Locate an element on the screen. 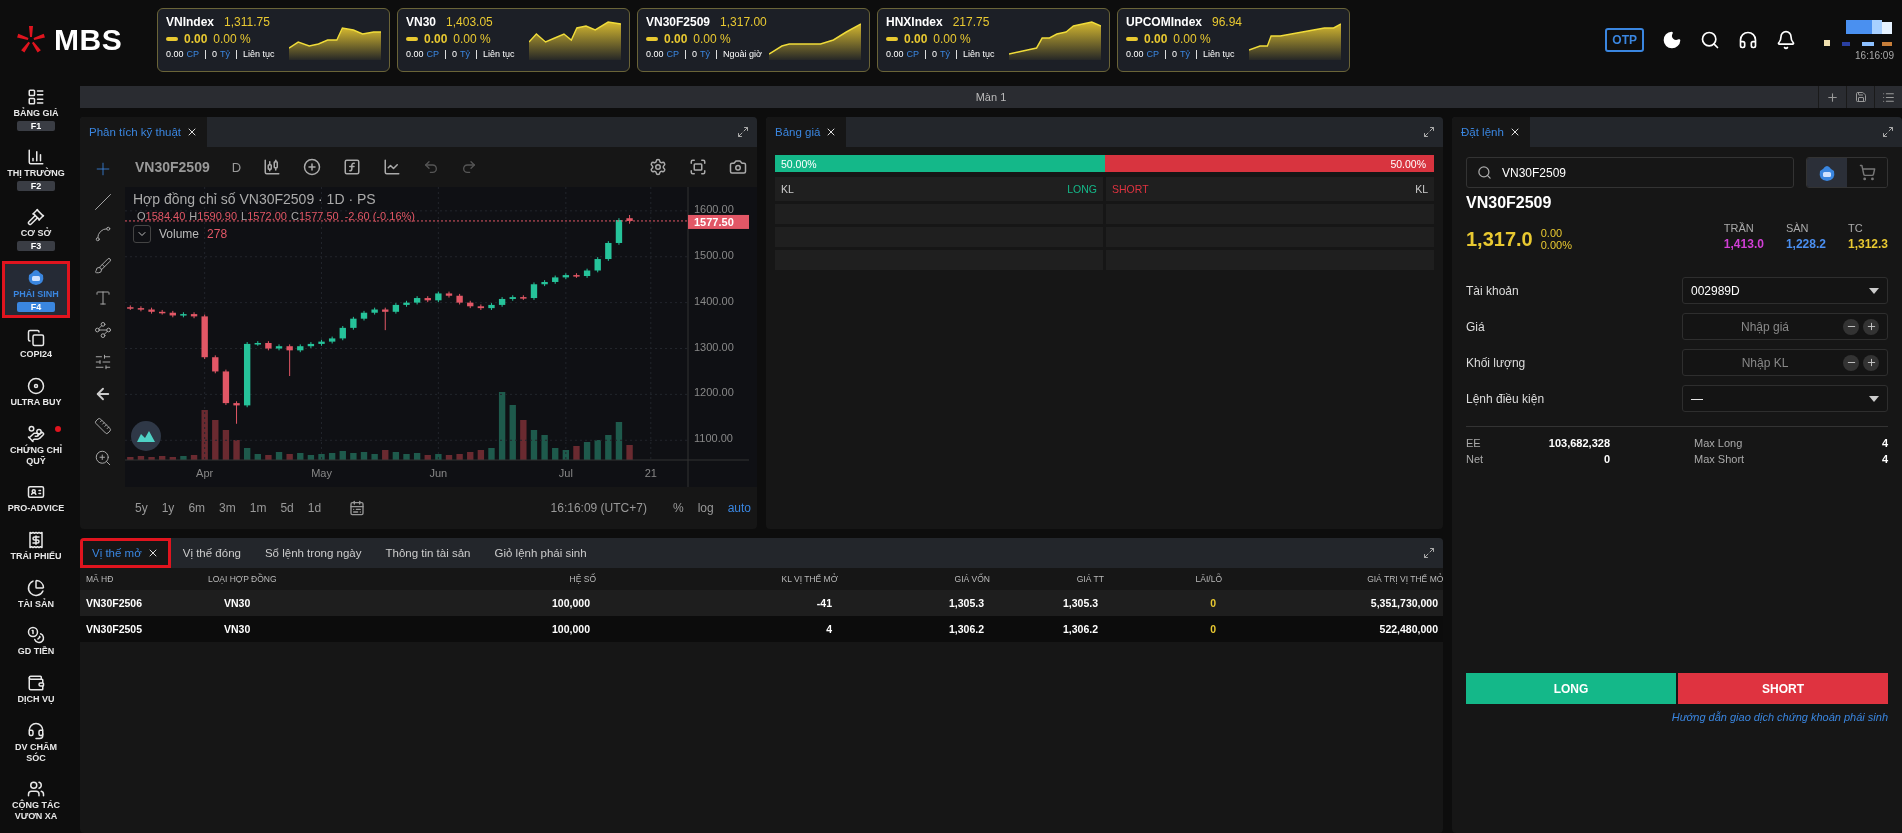 This screenshot has height=833, width=1902. search-field: VN30F2509 is located at coordinates (1630, 172).